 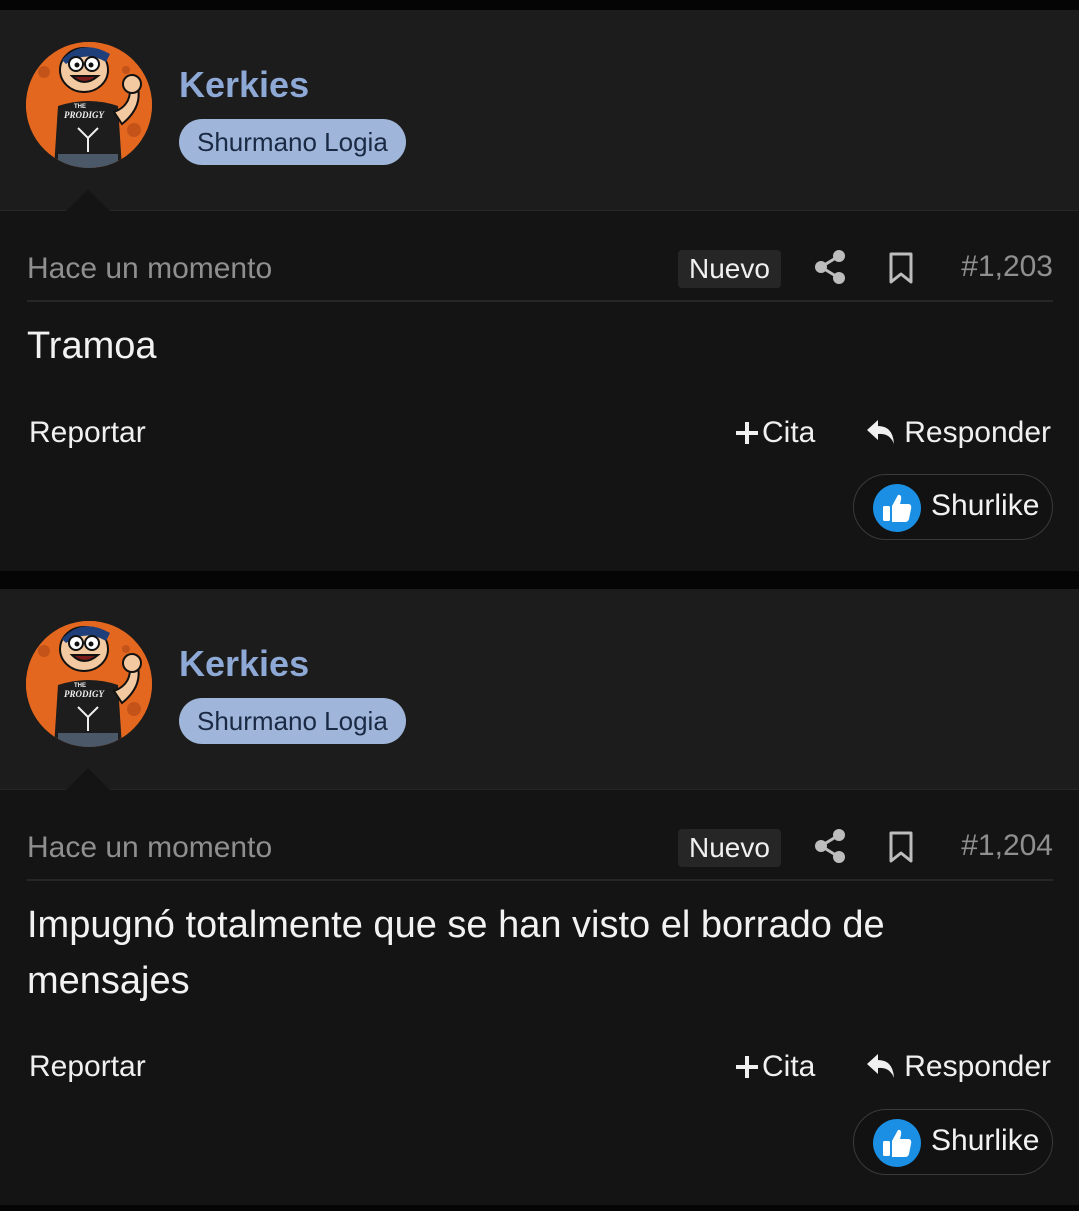 I want to click on post-number: #1,204, so click(x=1007, y=846).